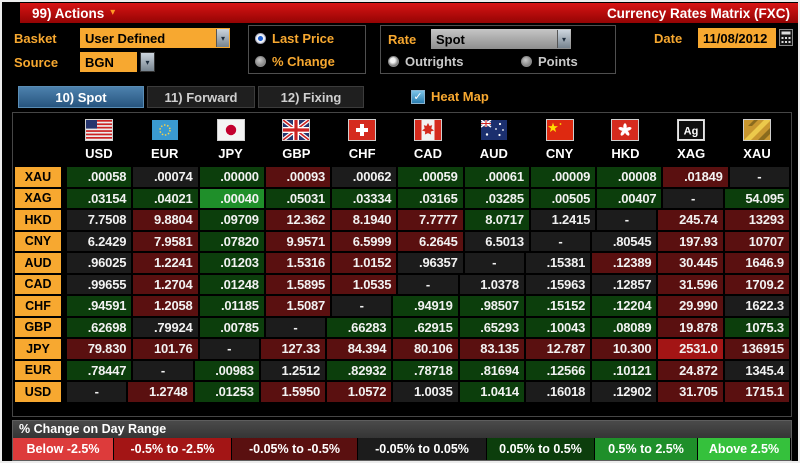 The height and width of the screenshot is (463, 800). I want to click on cell-gbp-hkd: .08089, so click(624, 327).